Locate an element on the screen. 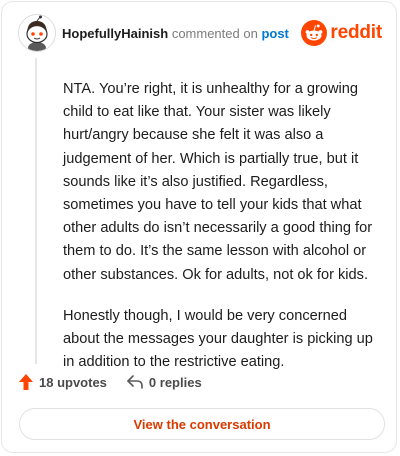 The width and height of the screenshot is (400, 456). username: HopefullyHainish is located at coordinates (115, 33).